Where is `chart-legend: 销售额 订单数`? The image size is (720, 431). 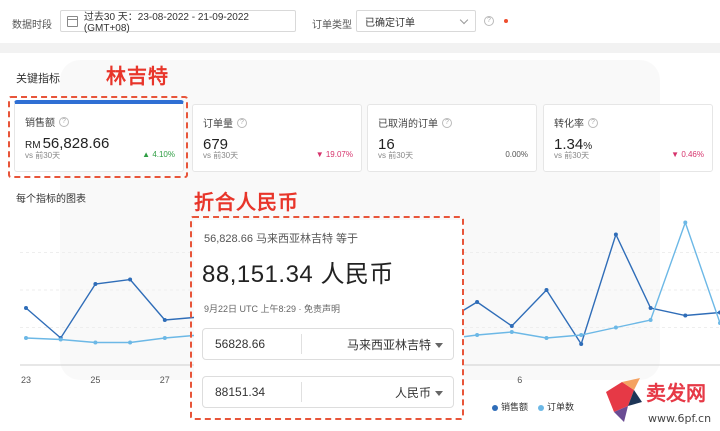 chart-legend: 销售额 订单数 is located at coordinates (533, 406).